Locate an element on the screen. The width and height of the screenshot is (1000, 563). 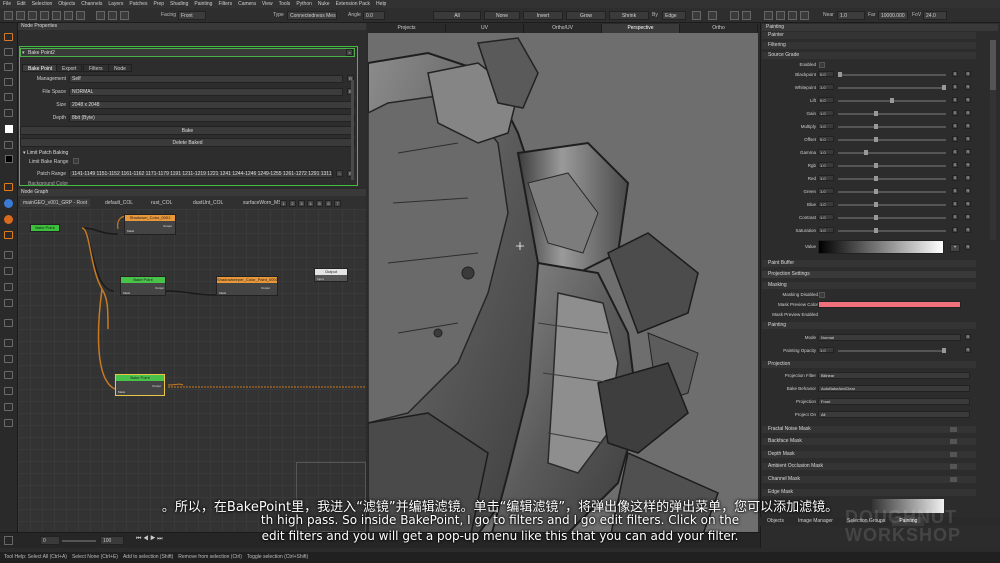
menu-objects: Objects is located at coordinates (66, 4).